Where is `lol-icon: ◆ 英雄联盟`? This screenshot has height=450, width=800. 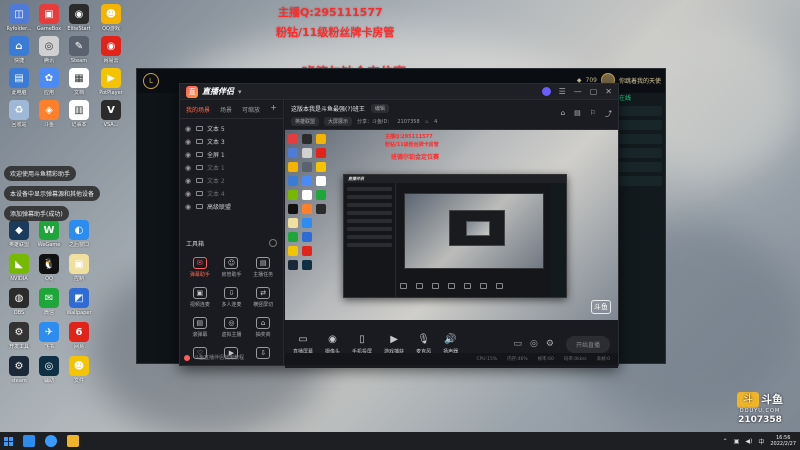
lol-icon: ◆ 英雄联盟 is located at coordinates (19, 234).